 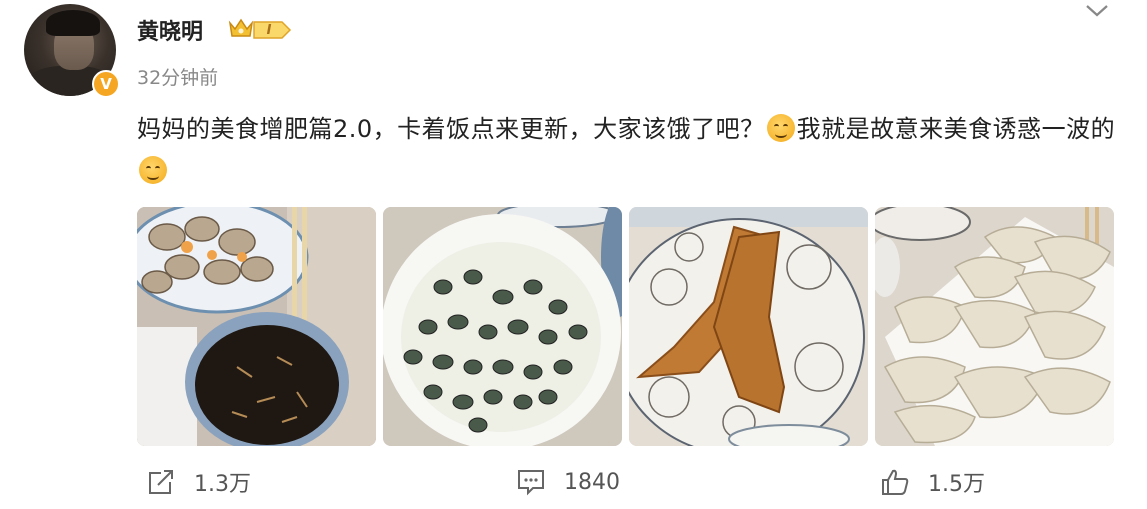 What do you see at coordinates (780, 128) in the screenshot?
I see `yum-face-icon` at bounding box center [780, 128].